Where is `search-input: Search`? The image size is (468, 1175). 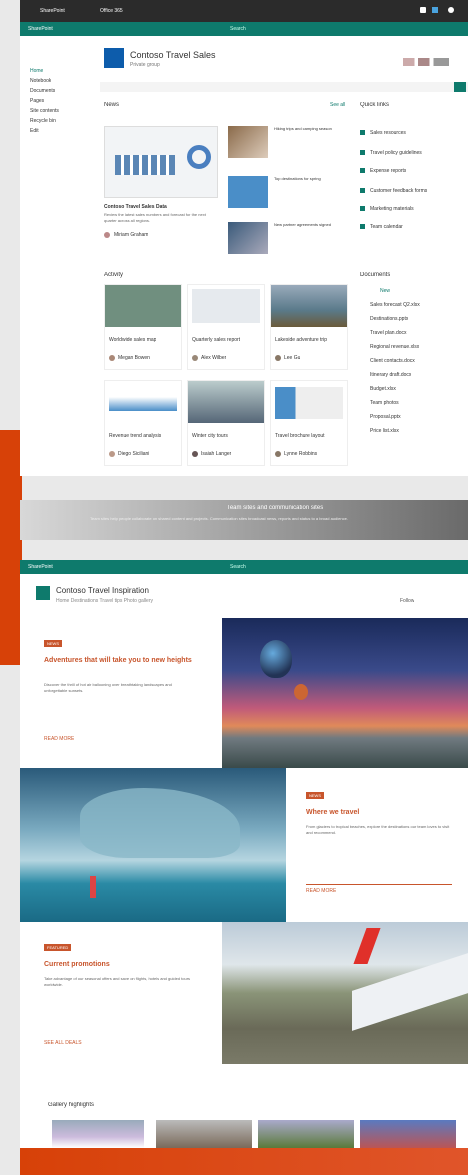 search-input: Search is located at coordinates (238, 29).